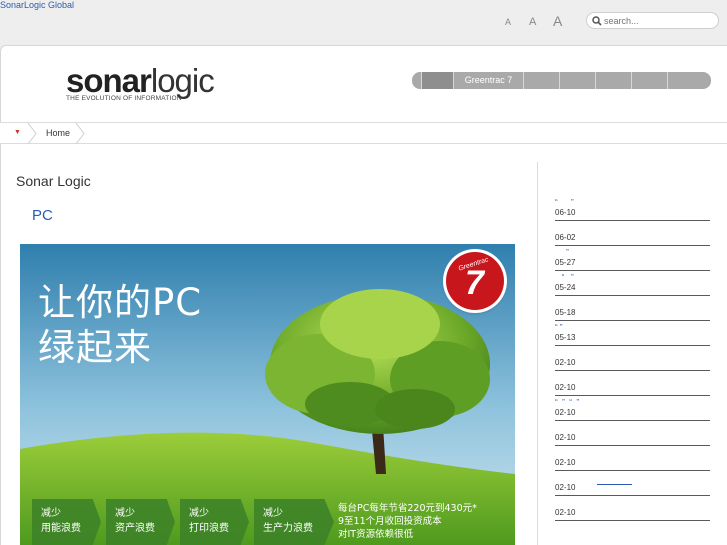 Image resolution: width=727 pixels, height=545 pixels. Describe the element at coordinates (140, 522) in the screenshot. I see `reduce-asset-chip: 减少 资产浪费` at that location.